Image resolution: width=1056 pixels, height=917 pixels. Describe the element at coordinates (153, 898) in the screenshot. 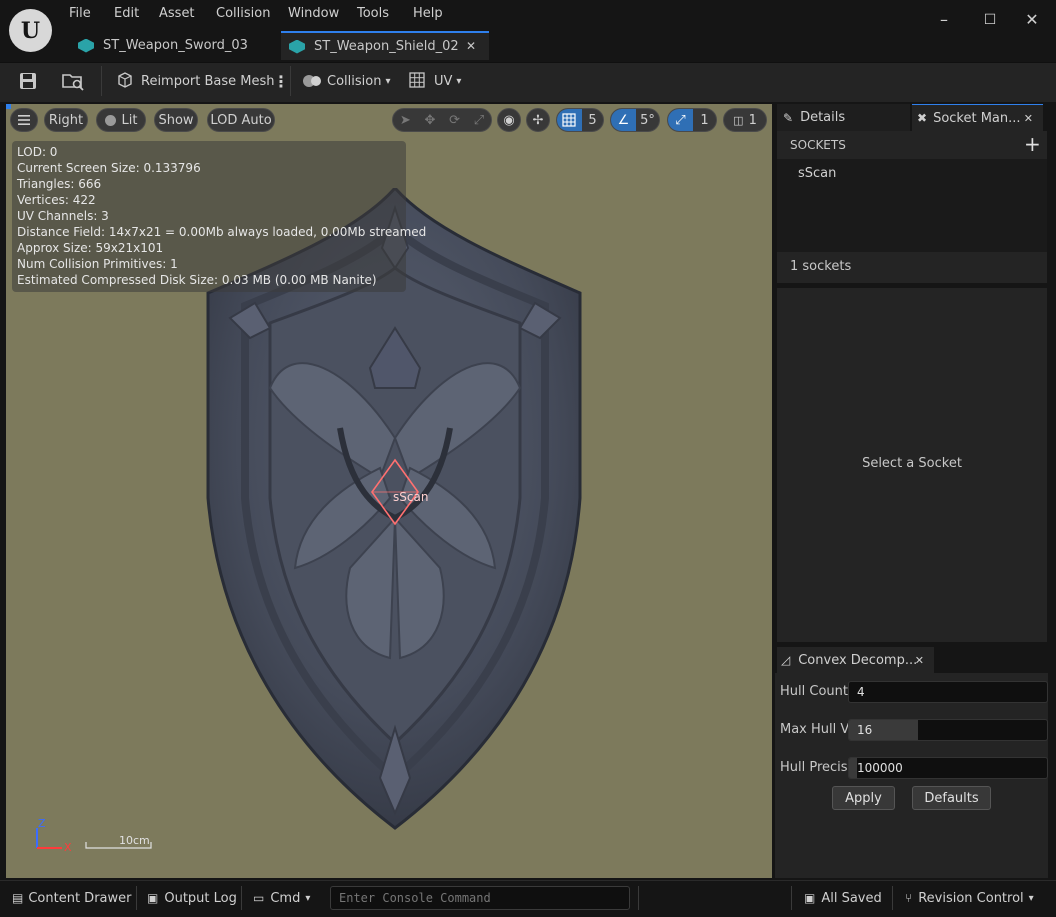

I see `output-log-icon: ▣` at that location.